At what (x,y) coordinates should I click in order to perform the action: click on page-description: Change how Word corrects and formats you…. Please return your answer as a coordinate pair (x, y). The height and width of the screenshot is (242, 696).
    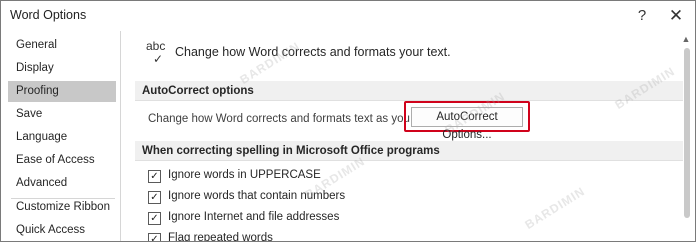
    Looking at the image, I should click on (313, 52).